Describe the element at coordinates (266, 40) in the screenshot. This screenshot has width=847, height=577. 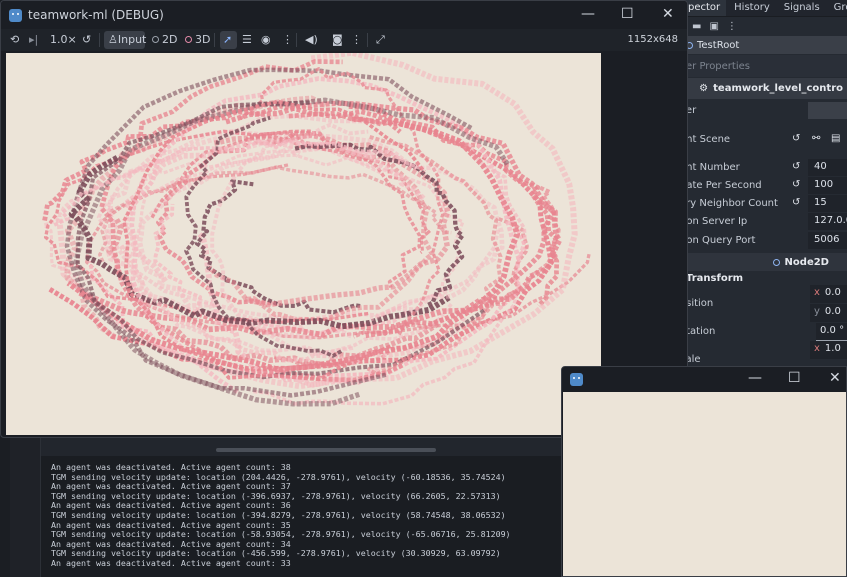
I see `visibility-eye-icon: ◉` at that location.